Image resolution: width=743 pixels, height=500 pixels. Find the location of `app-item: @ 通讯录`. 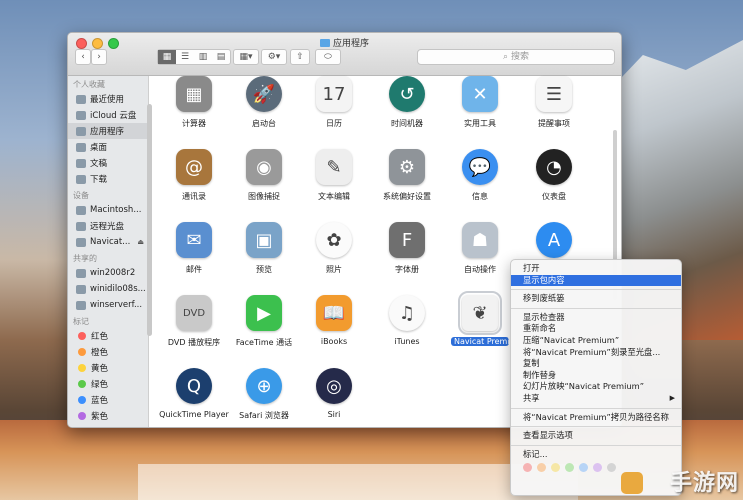

app-item: @ 通讯录 is located at coordinates (194, 175).